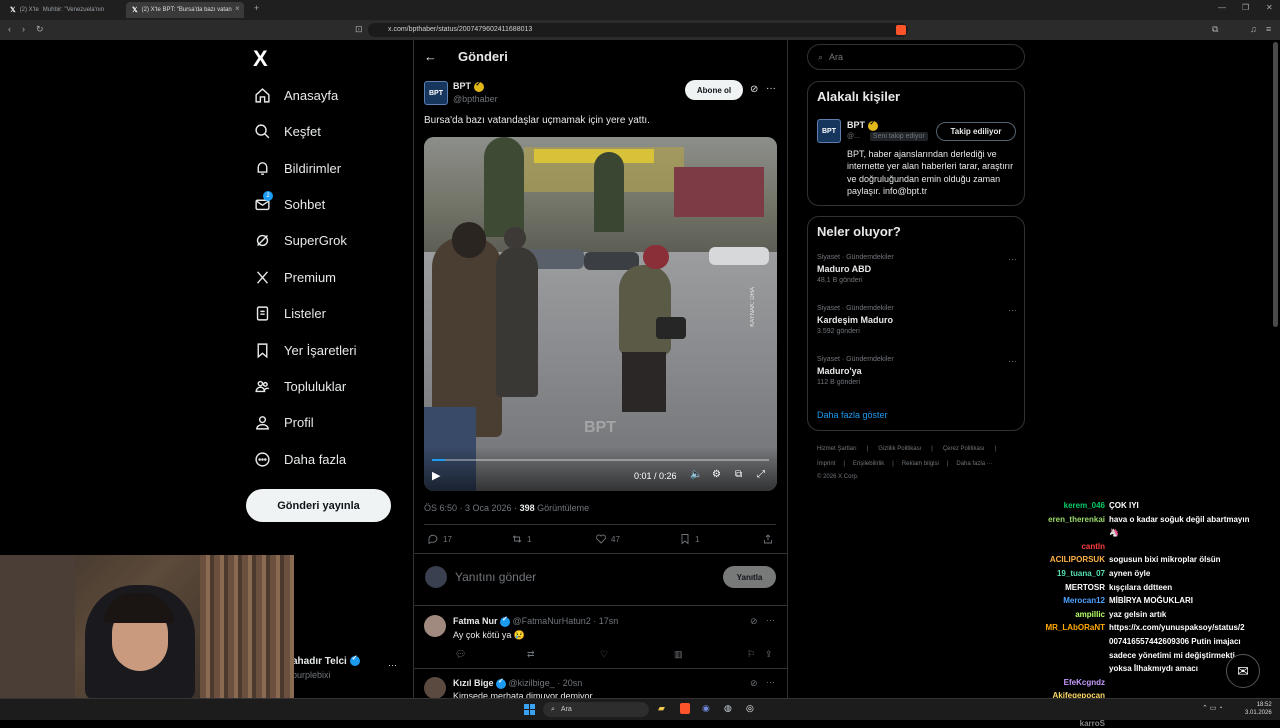 This screenshot has height=728, width=1280. Describe the element at coordinates (296, 168) in the screenshot. I see `nav-notifications: Bildirimler` at that location.